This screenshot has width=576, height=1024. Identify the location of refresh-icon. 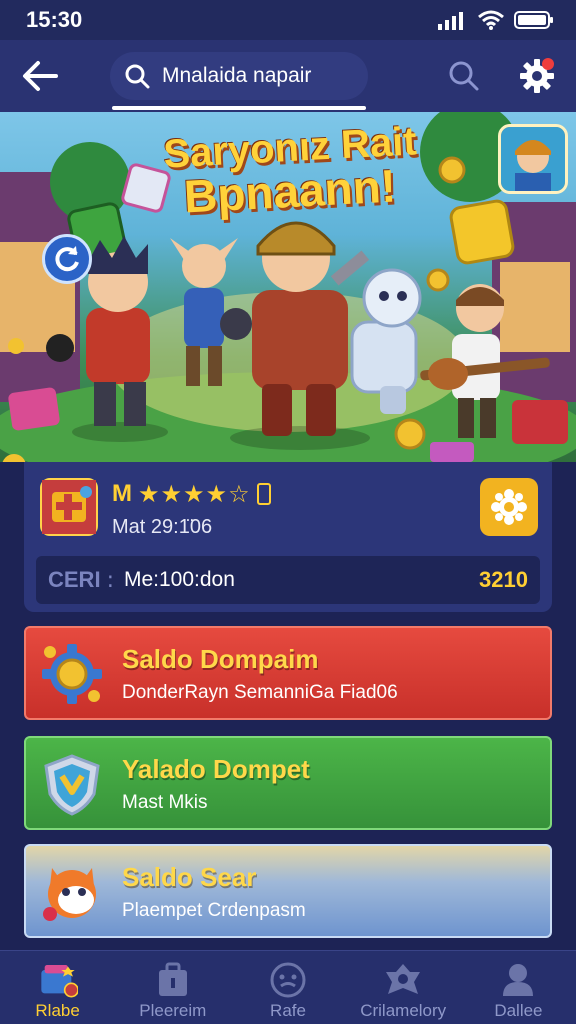
(67, 259).